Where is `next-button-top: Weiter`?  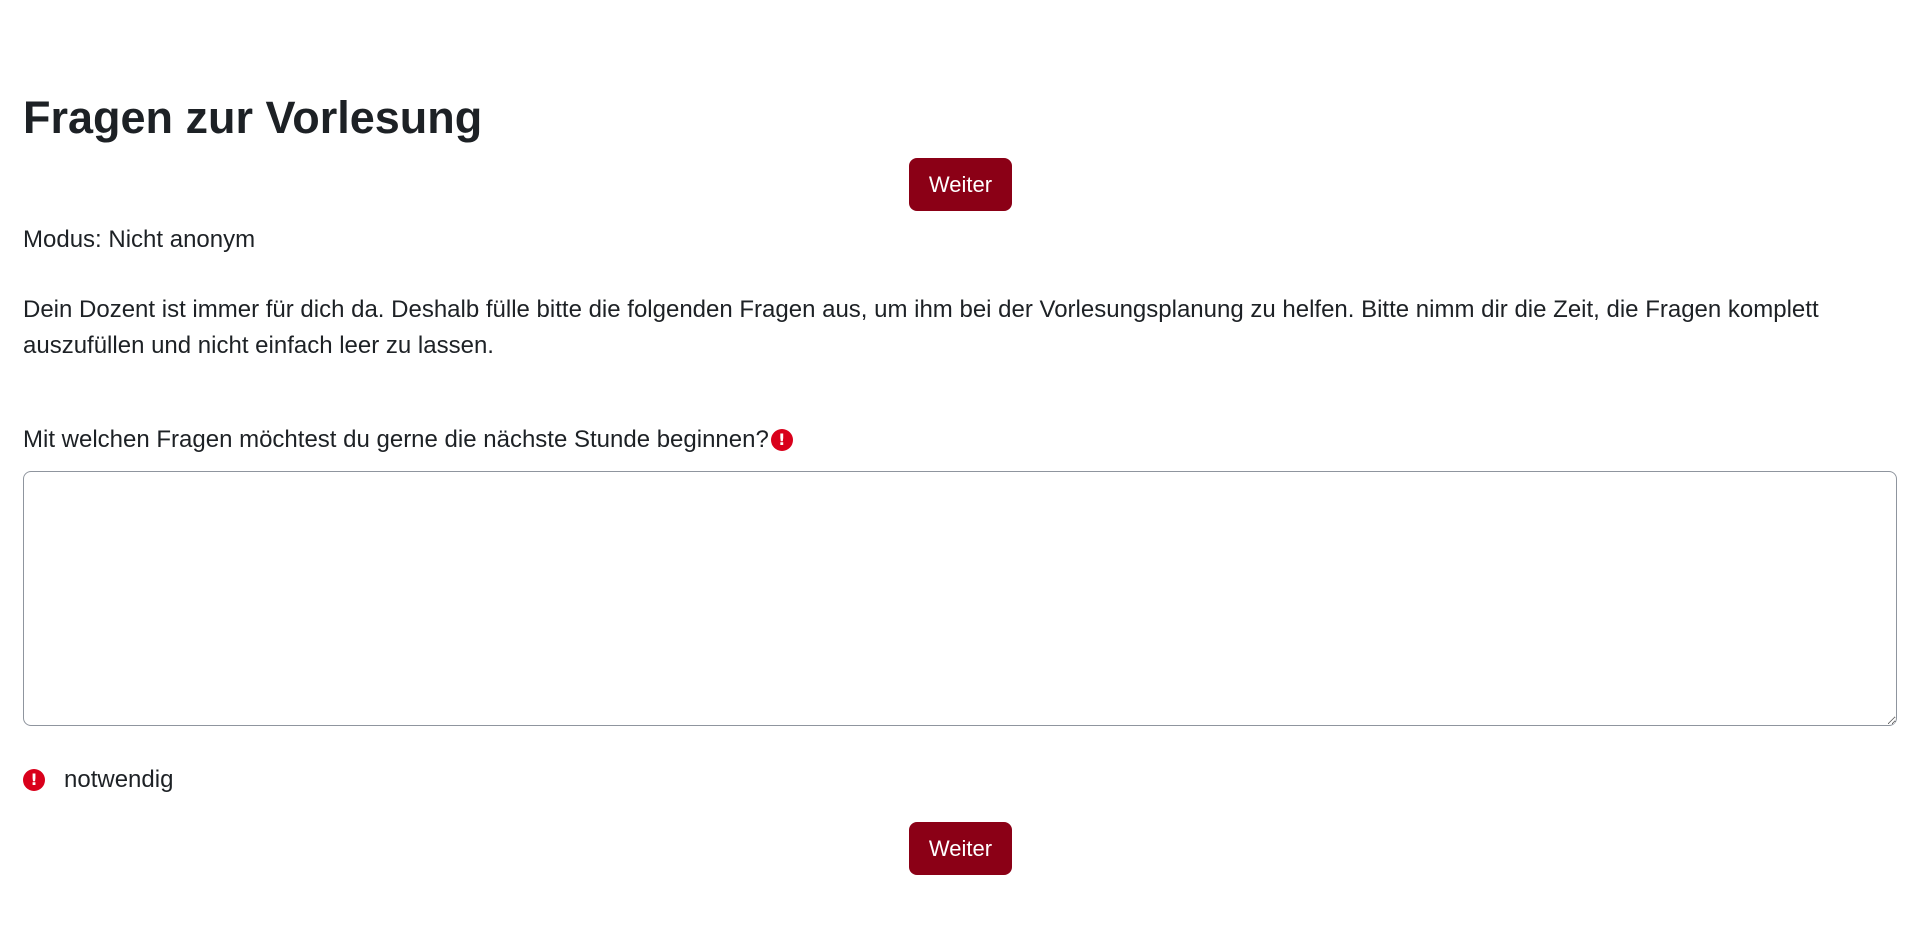
next-button-top: Weiter is located at coordinates (960, 184).